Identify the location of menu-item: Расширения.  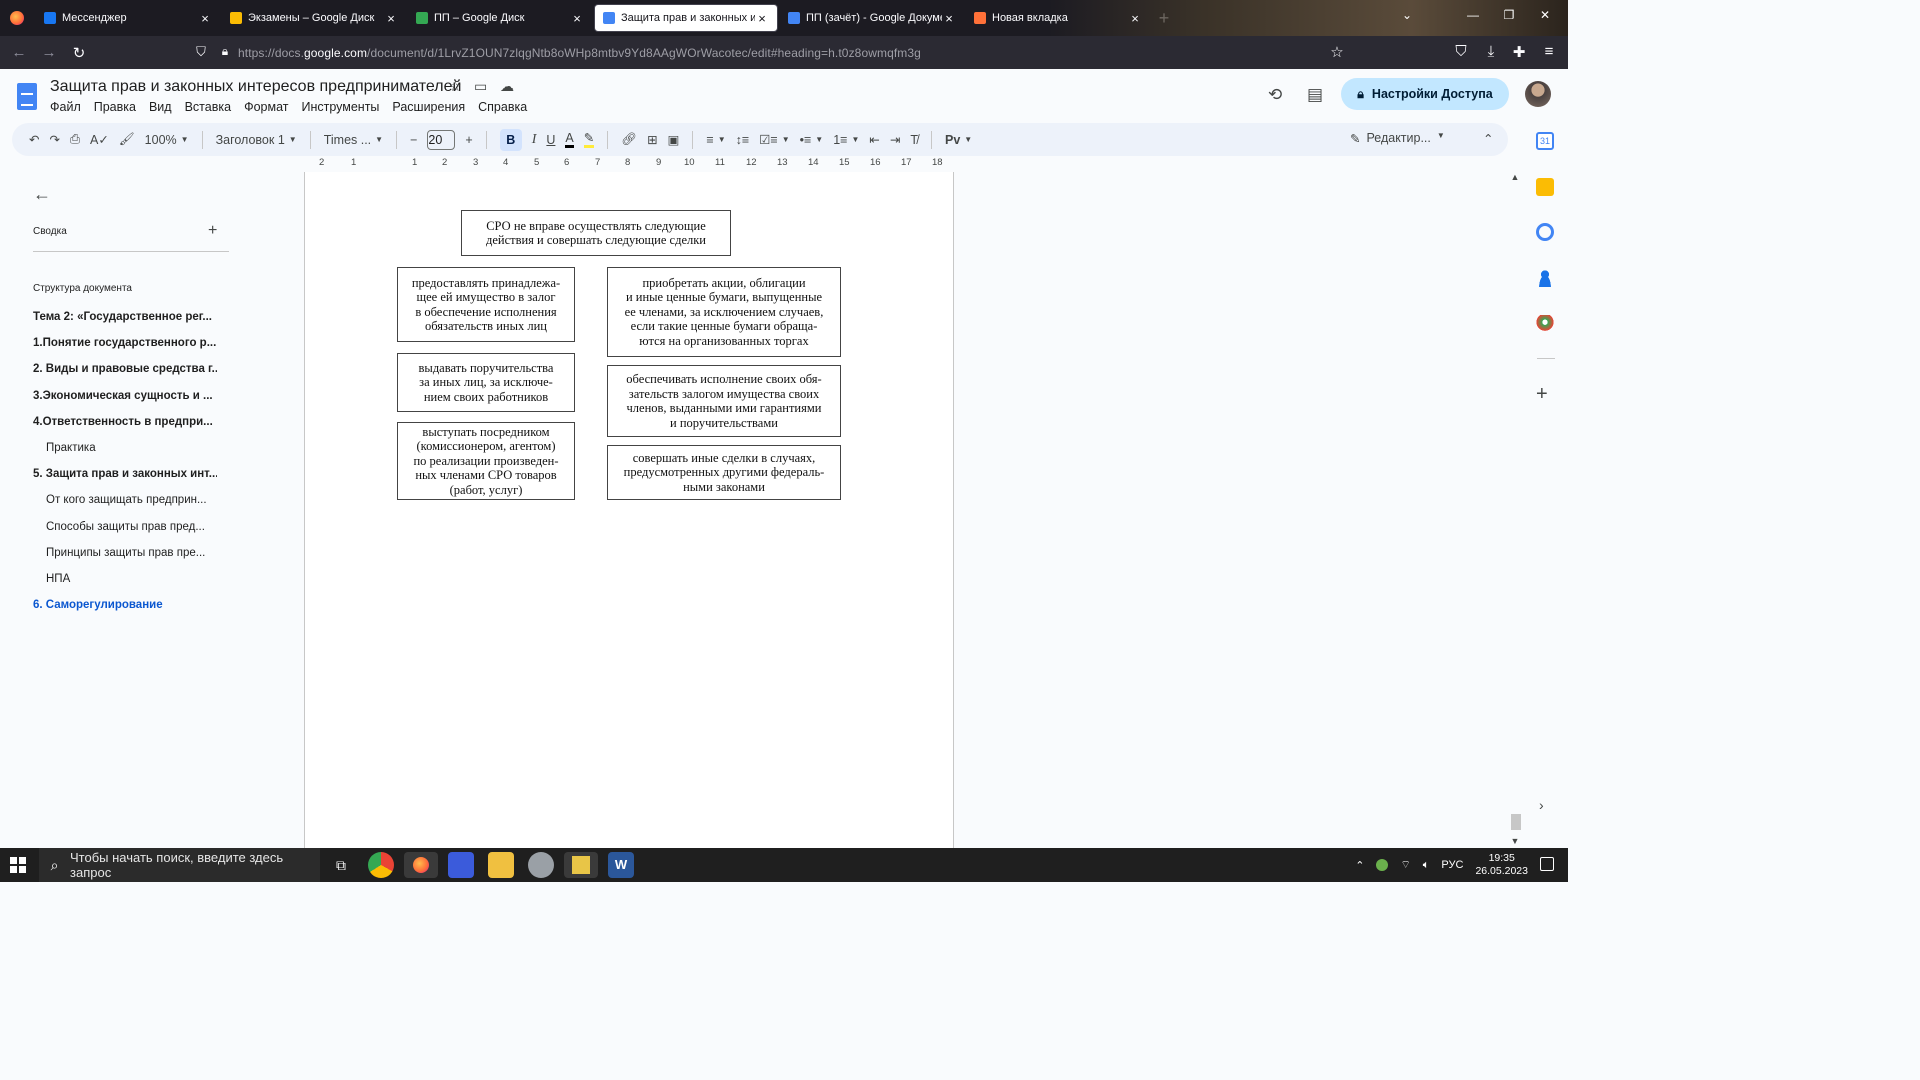
(428, 107).